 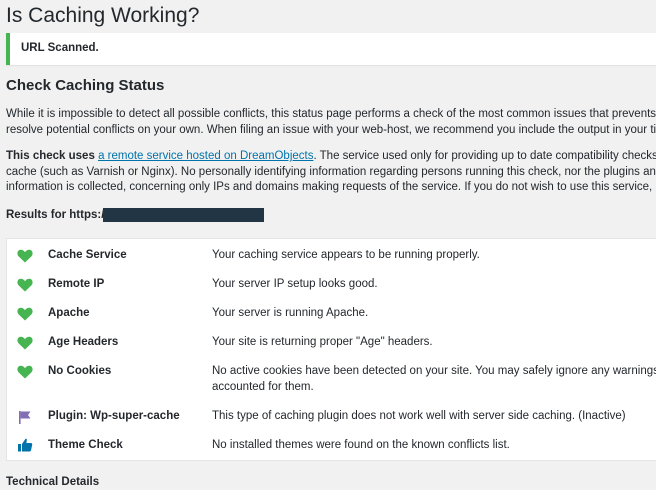 I want to click on status-name: Plugin: Wp-super-cache, so click(x=114, y=416).